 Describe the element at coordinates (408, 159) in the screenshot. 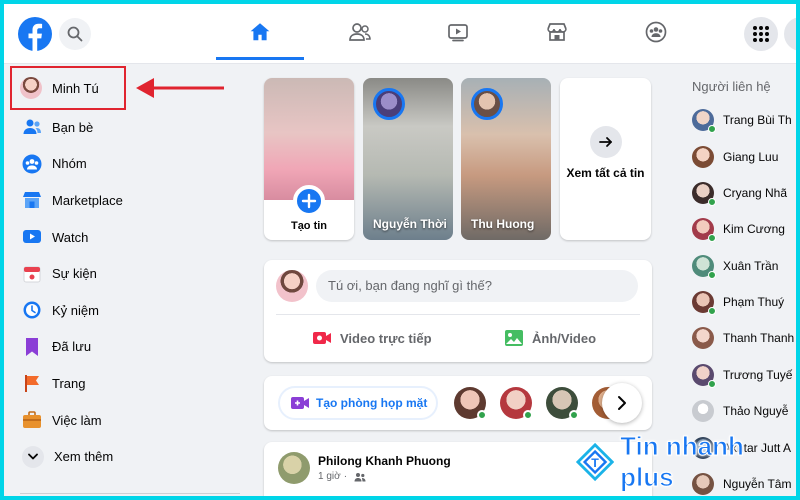

I see `story-card: Nguyễn Thời` at that location.